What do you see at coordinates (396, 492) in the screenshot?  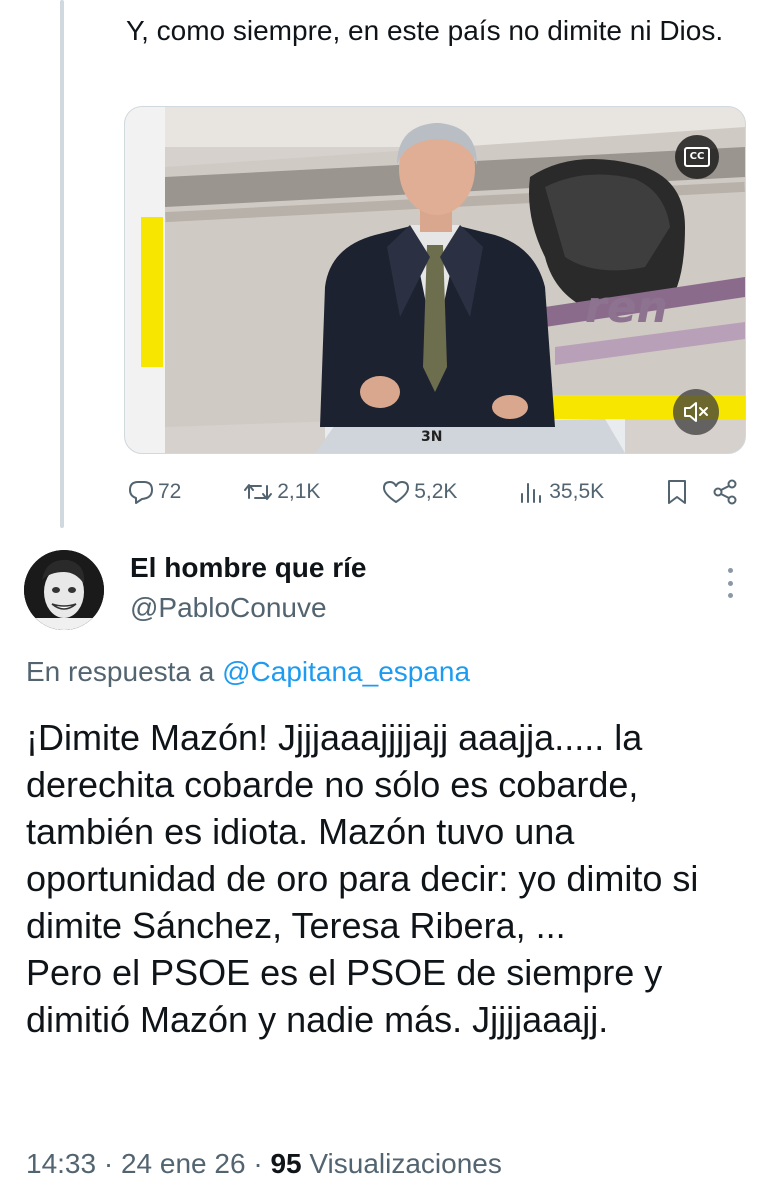 I see `heart-icon` at bounding box center [396, 492].